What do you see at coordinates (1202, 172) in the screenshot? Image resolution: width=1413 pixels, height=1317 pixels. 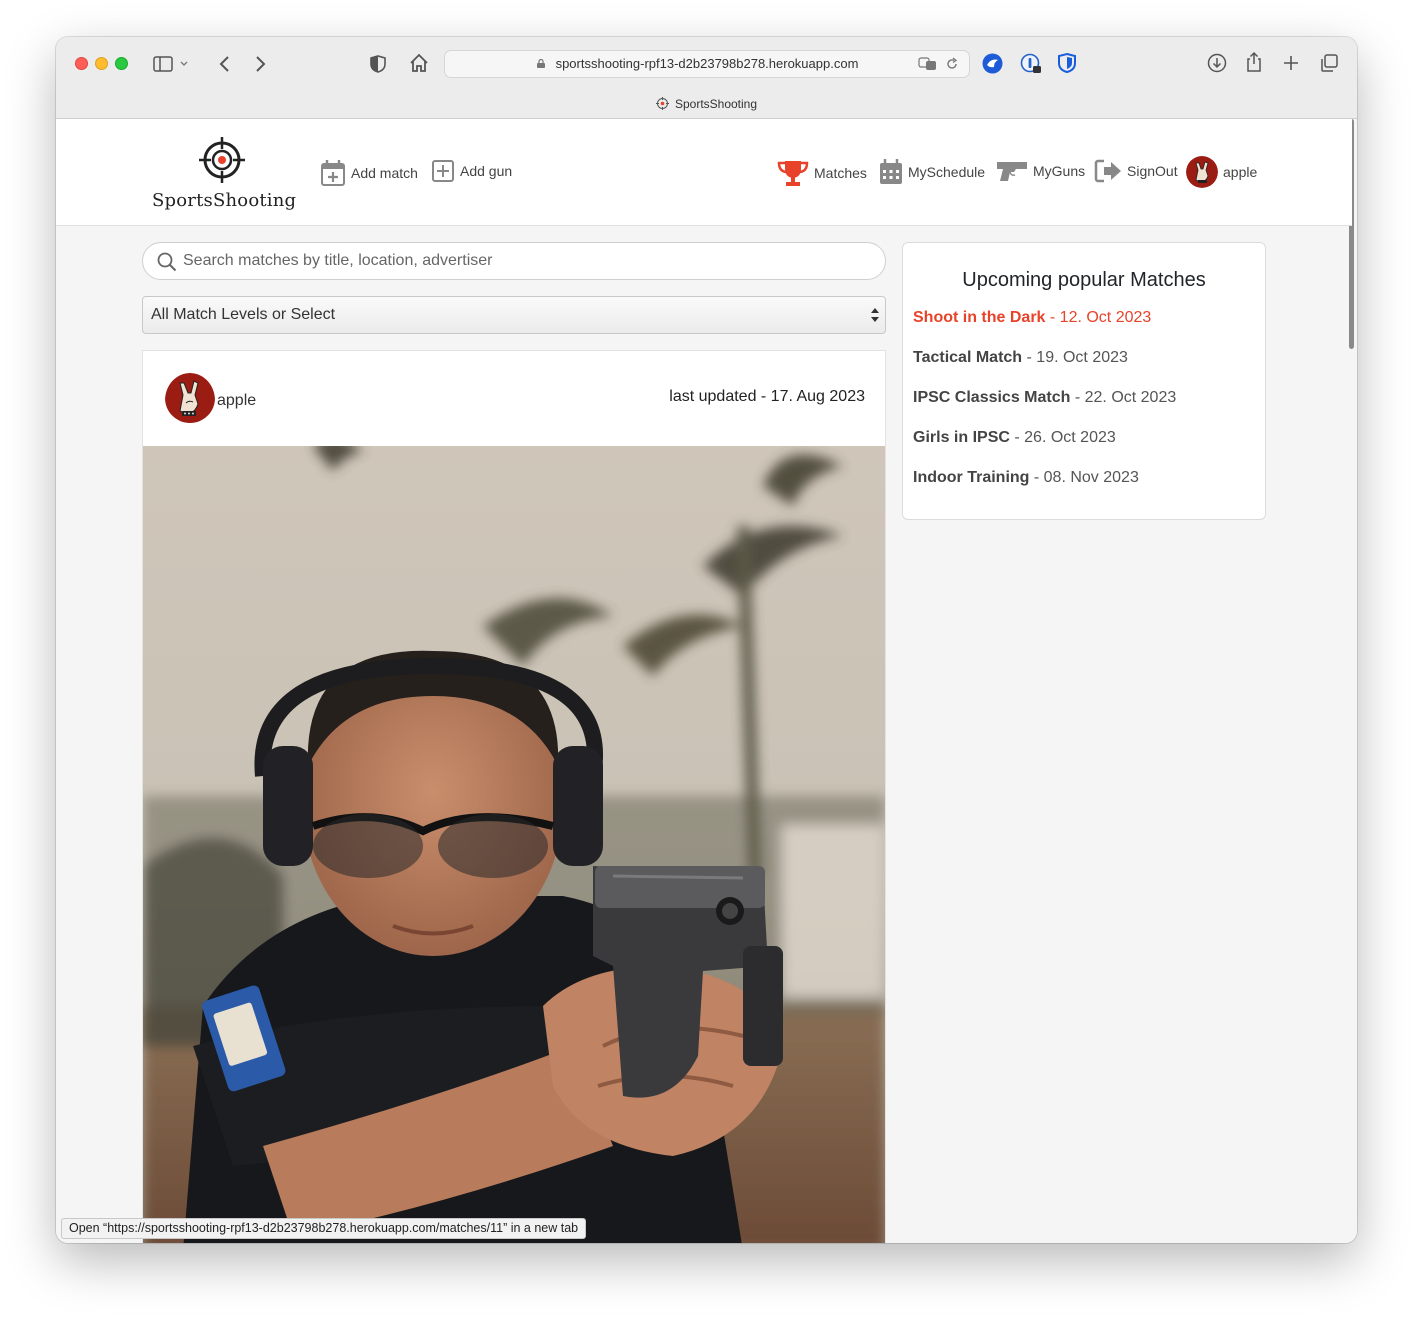 I see `user-avatar` at bounding box center [1202, 172].